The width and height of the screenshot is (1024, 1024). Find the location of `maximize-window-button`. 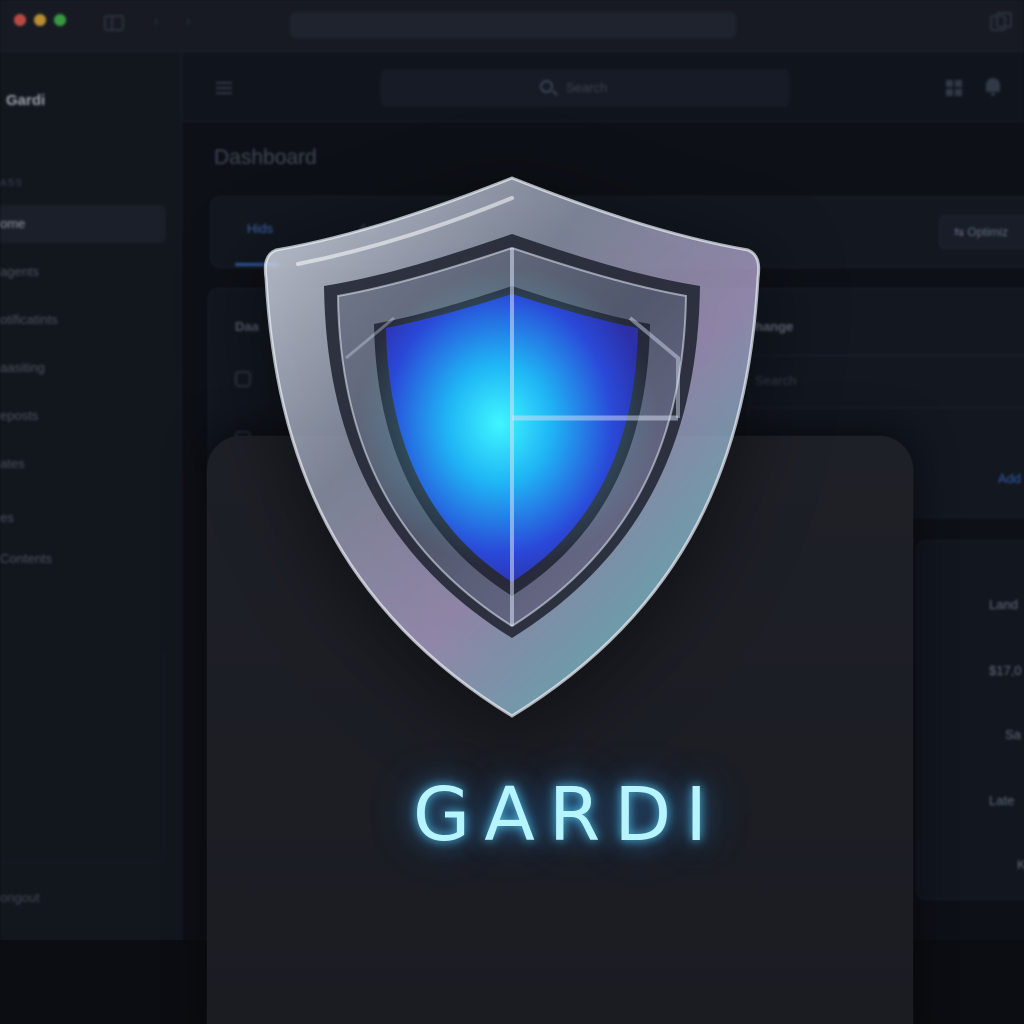

maximize-window-button is located at coordinates (60, 20).